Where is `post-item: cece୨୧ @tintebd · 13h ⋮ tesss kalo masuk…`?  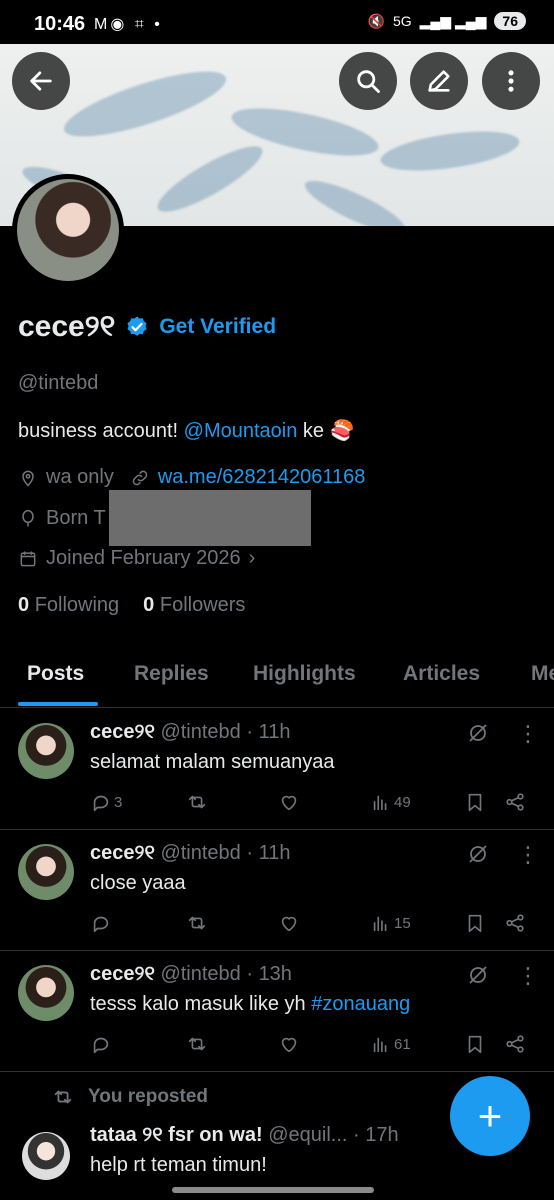
post-item: cece୨୧ @tintebd · 13h ⋮ tesss kalo masuk… is located at coordinates (277, 1011).